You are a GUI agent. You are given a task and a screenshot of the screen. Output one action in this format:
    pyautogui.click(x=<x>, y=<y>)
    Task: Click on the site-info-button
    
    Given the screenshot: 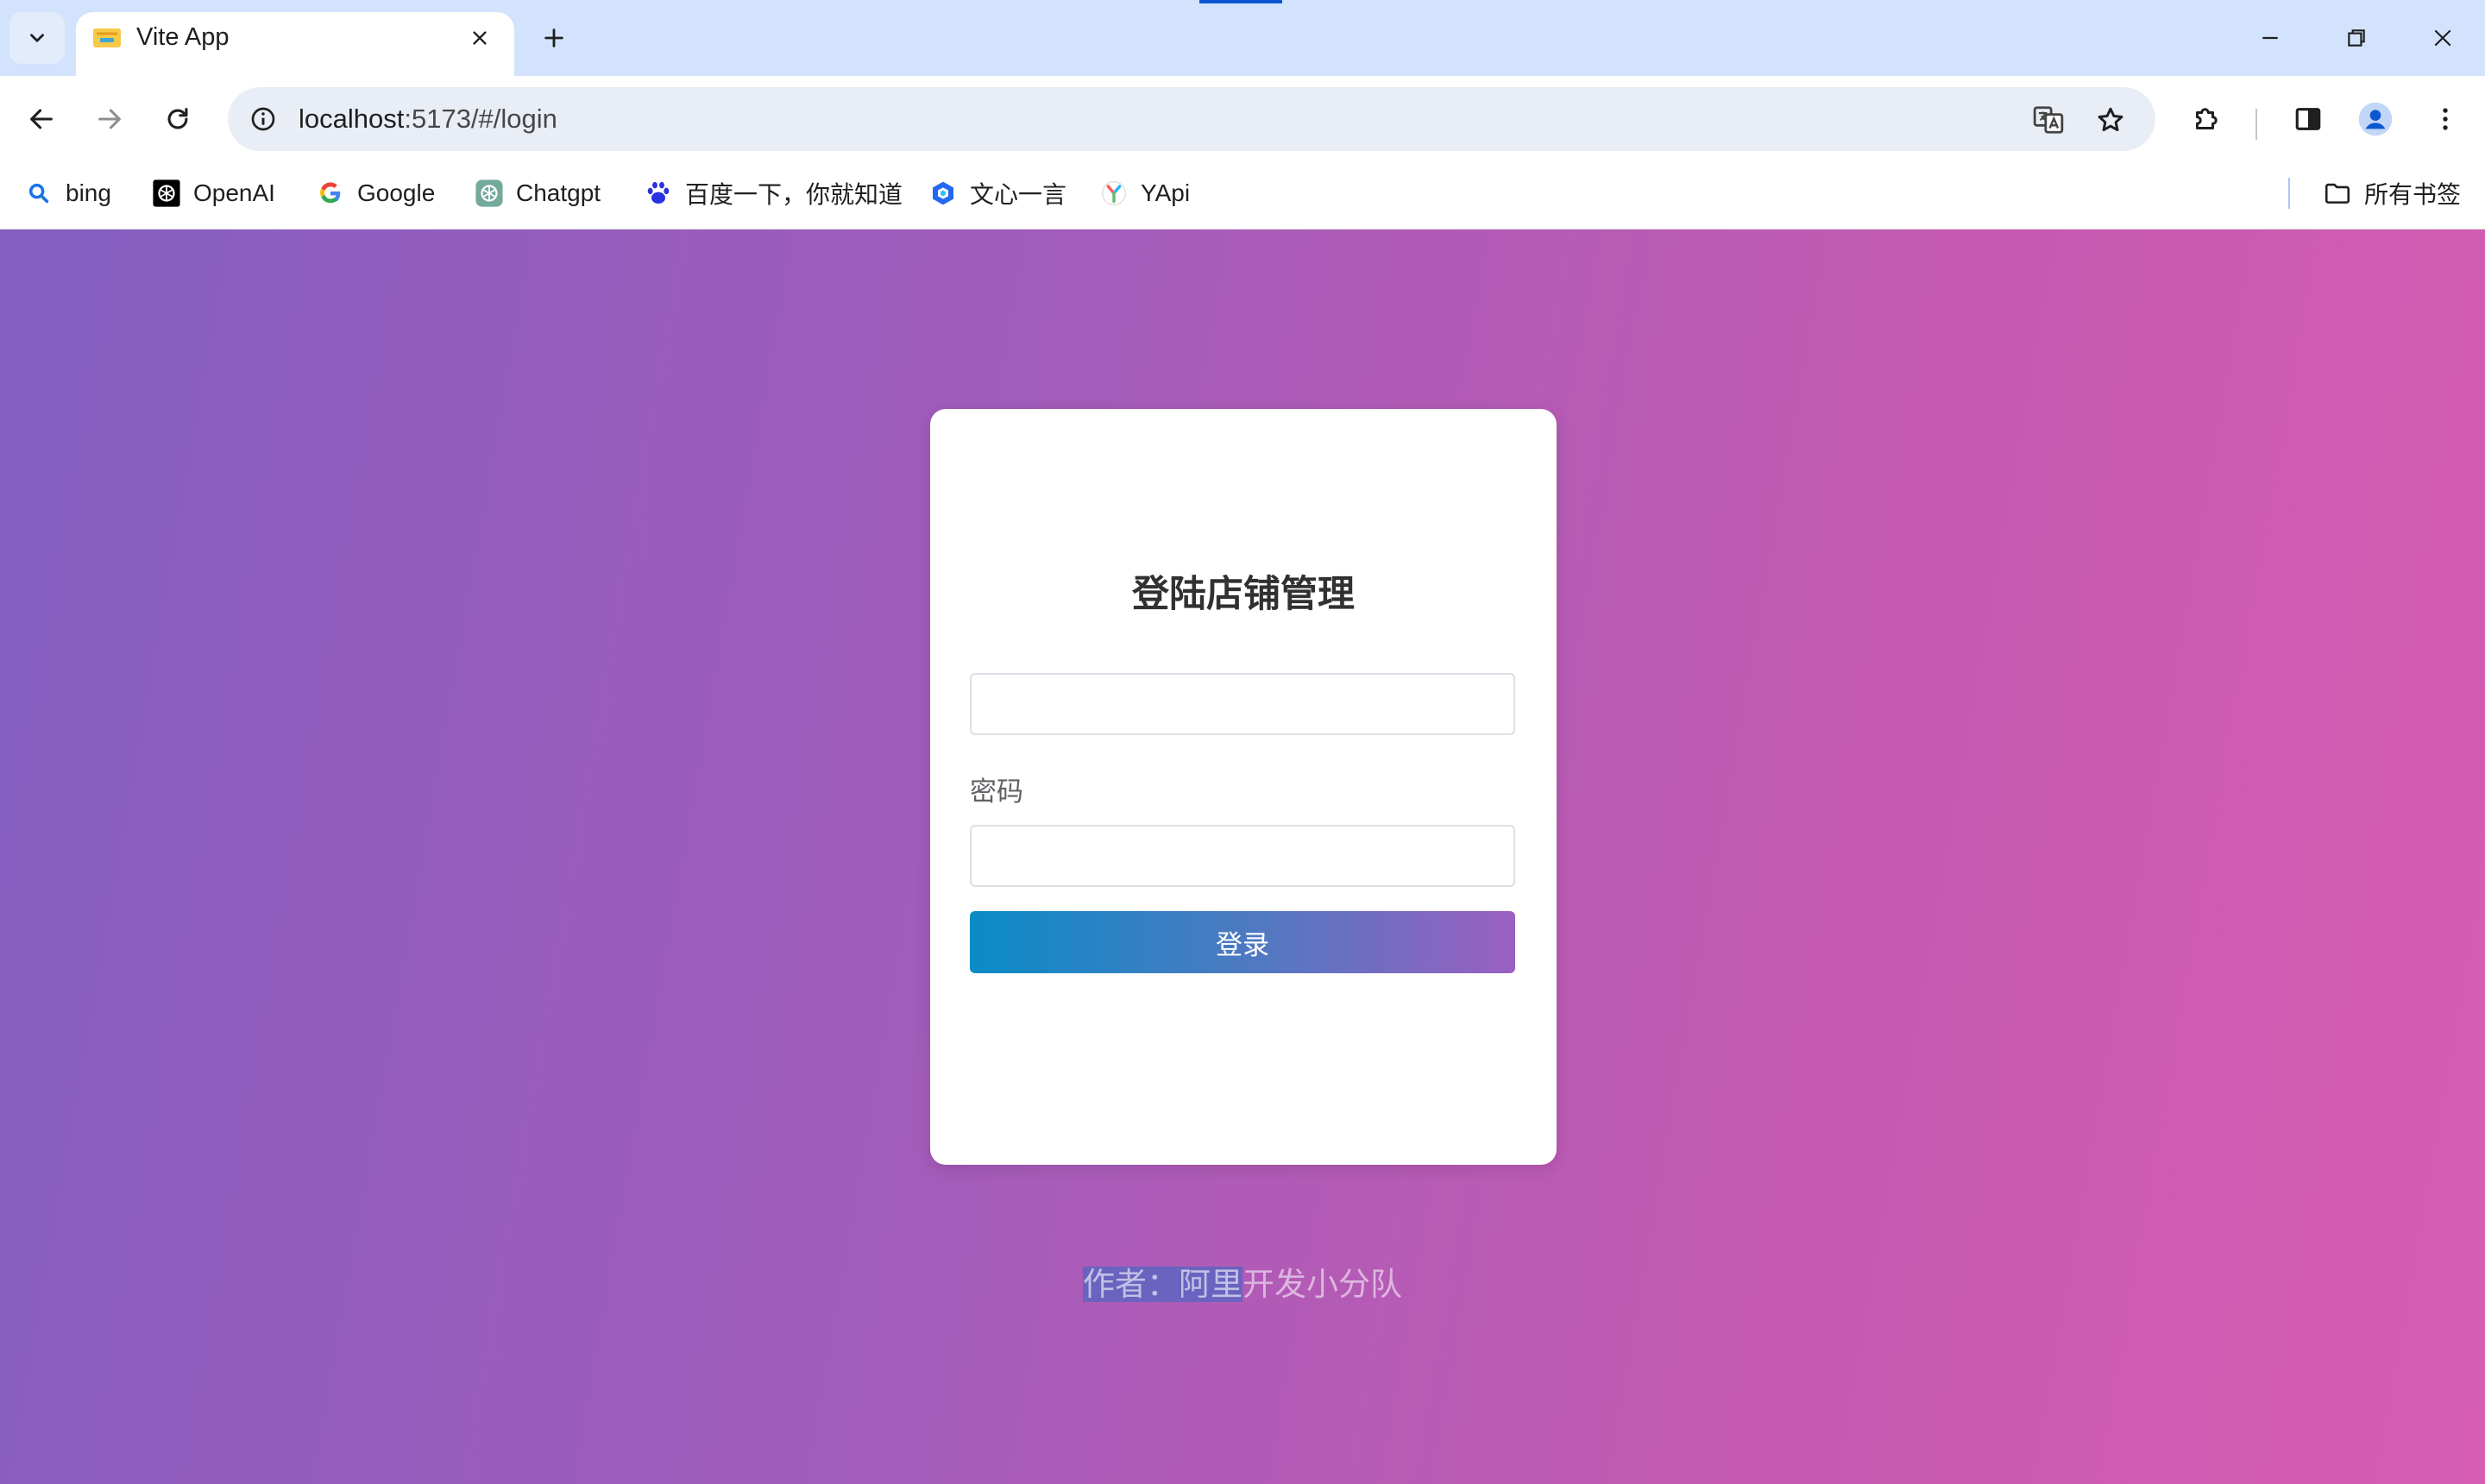 What is the action you would take?
    pyautogui.click(x=263, y=119)
    